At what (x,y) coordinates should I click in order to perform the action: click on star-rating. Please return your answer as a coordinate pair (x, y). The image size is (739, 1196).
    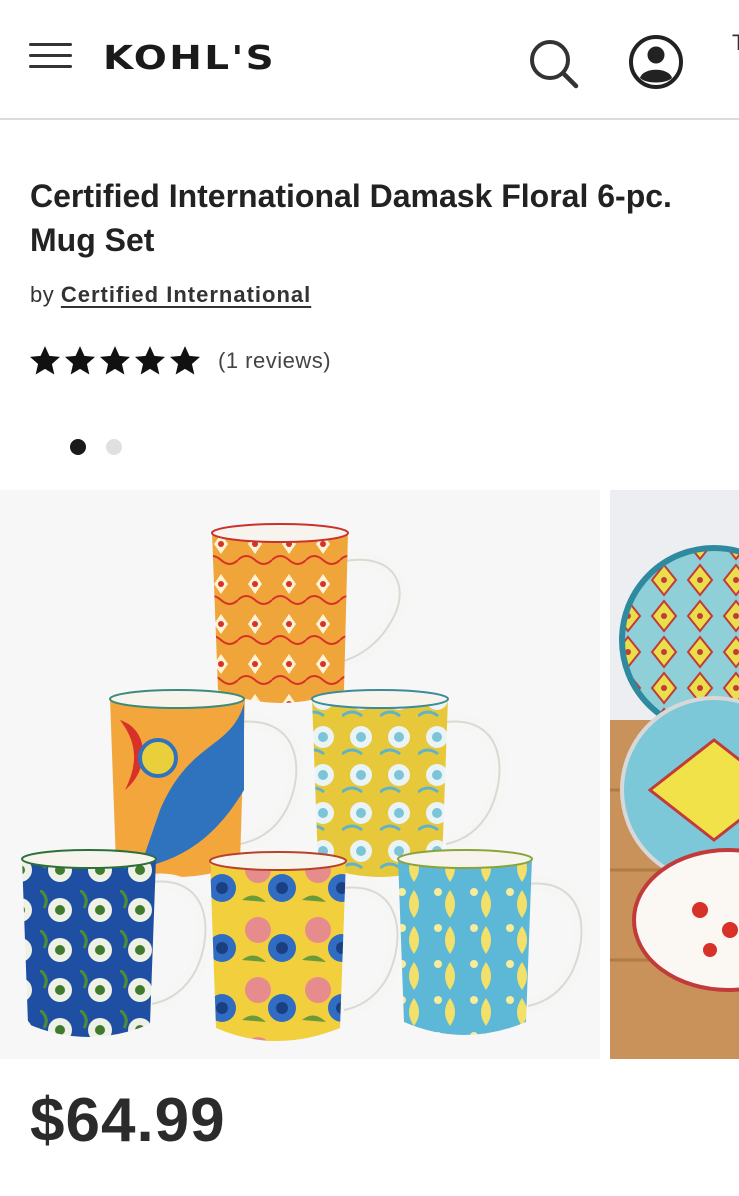
    Looking at the image, I should click on (115, 361).